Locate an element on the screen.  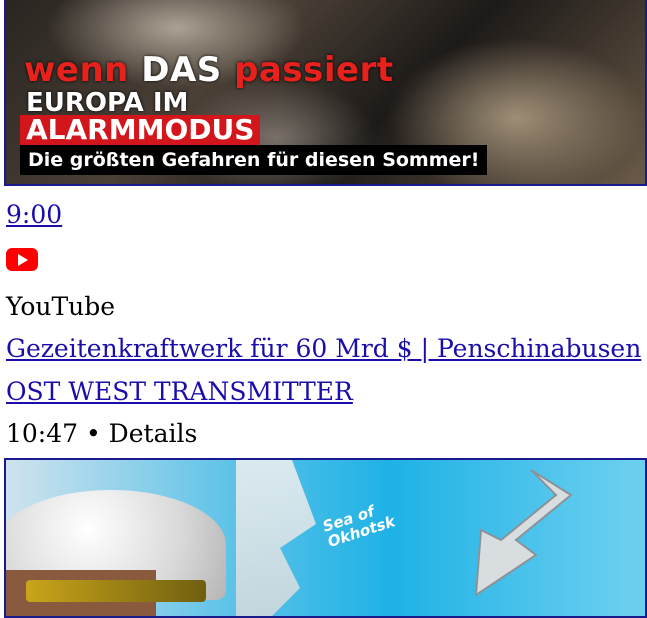
channel-link: OST WEST TRANSMITTER is located at coordinates (179, 391).